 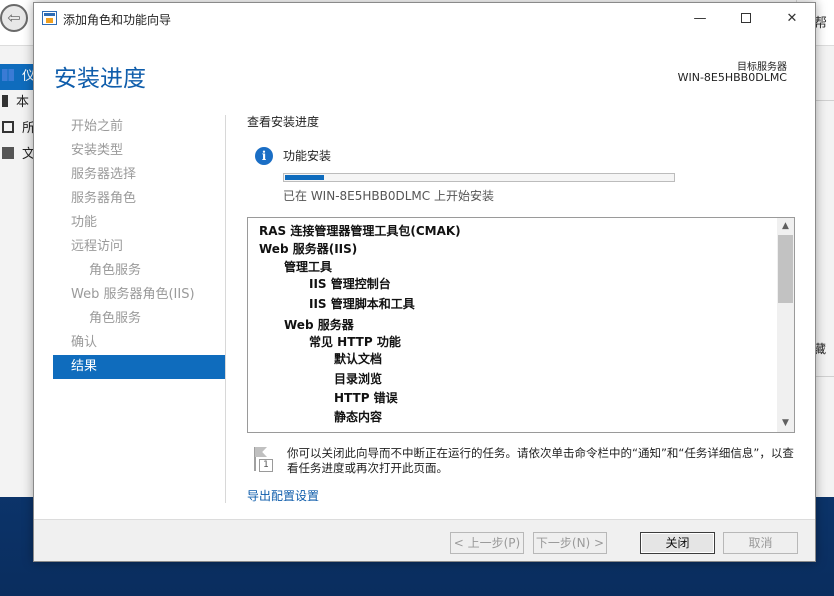 What do you see at coordinates (424, 540) in the screenshot?
I see `dialog-footer: < 上一步(P) 下一步(N) > 关闭 取消` at bounding box center [424, 540].